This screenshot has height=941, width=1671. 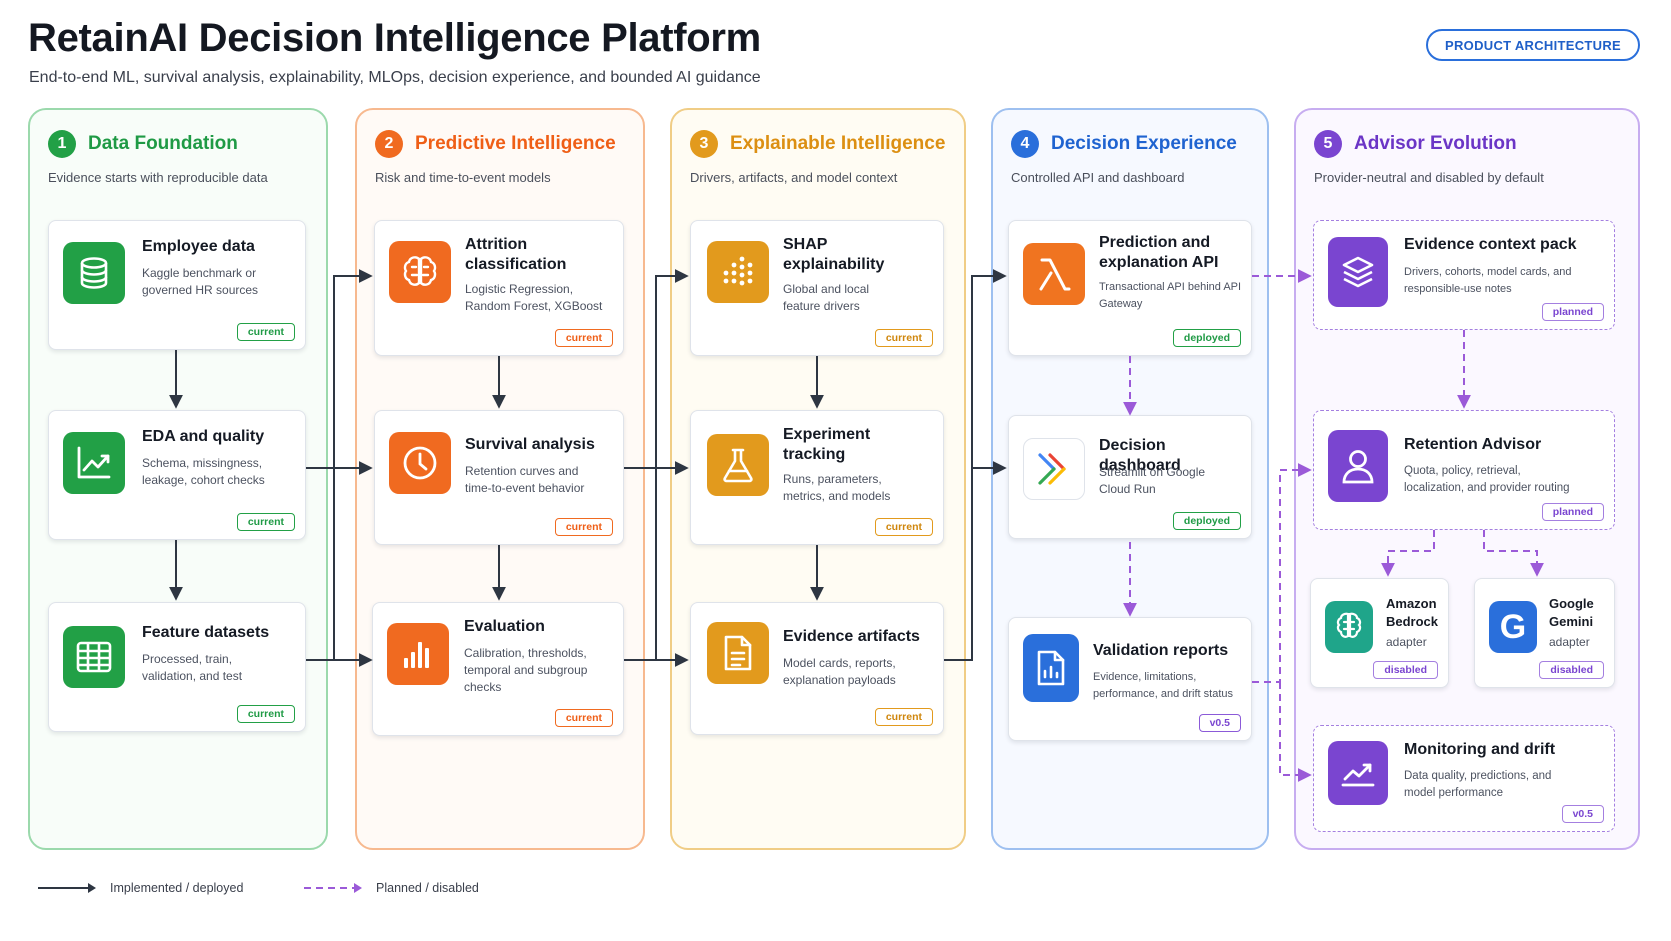 What do you see at coordinates (1159, 252) in the screenshot?
I see `card-title: Prediction and explanation API` at bounding box center [1159, 252].